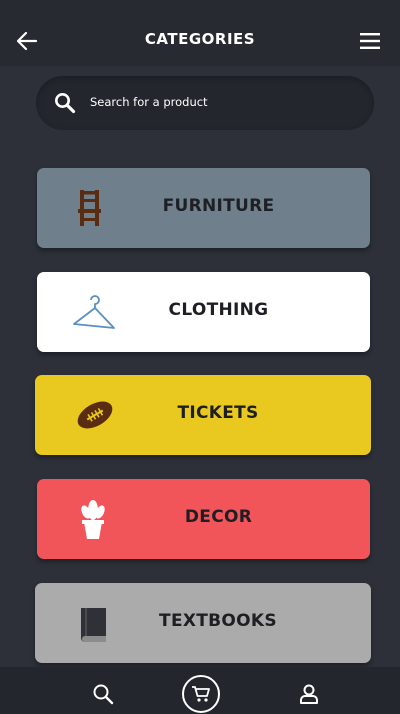  Describe the element at coordinates (370, 41) in the screenshot. I see `hamburger-menu-icon` at that location.